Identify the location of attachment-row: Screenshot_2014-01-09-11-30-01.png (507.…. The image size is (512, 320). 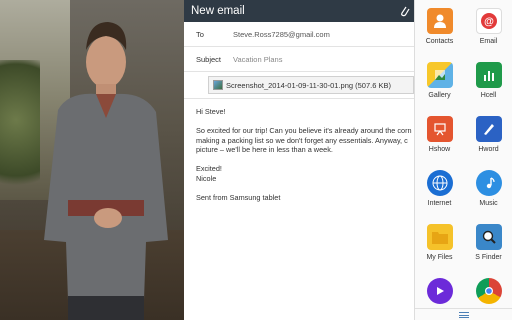
(299, 85).